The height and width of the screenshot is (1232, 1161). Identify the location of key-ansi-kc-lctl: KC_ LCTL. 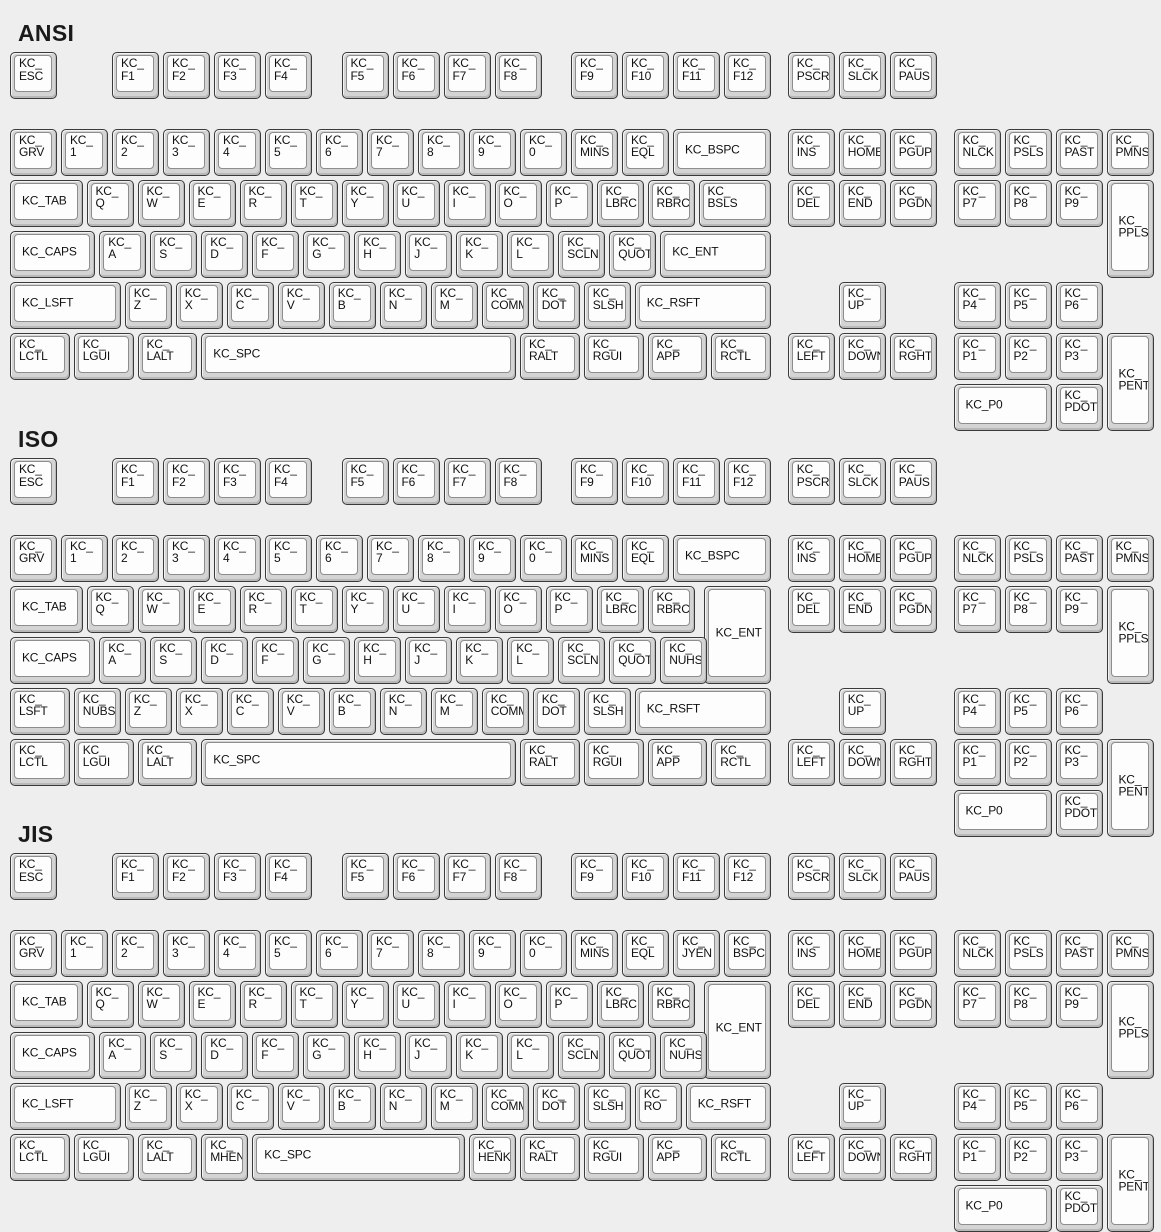
(40, 356).